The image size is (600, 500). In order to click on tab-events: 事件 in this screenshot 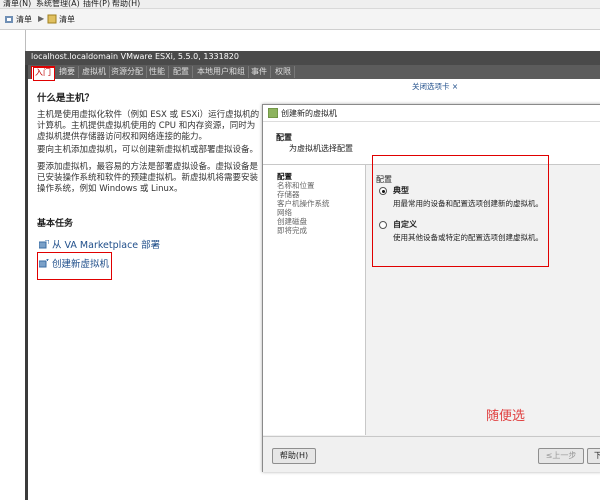, I will do `click(259, 72)`.